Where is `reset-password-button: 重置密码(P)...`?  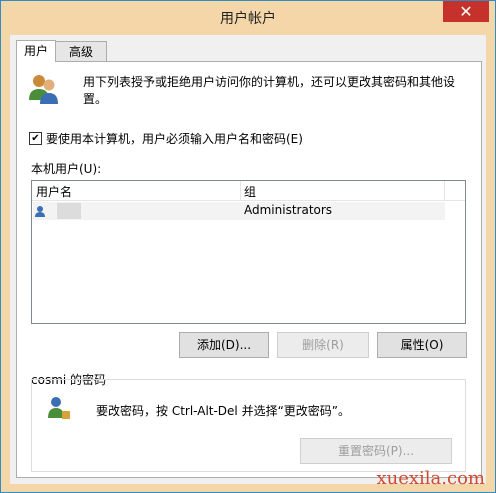 reset-password-button: 重置密码(P)... is located at coordinates (376, 451).